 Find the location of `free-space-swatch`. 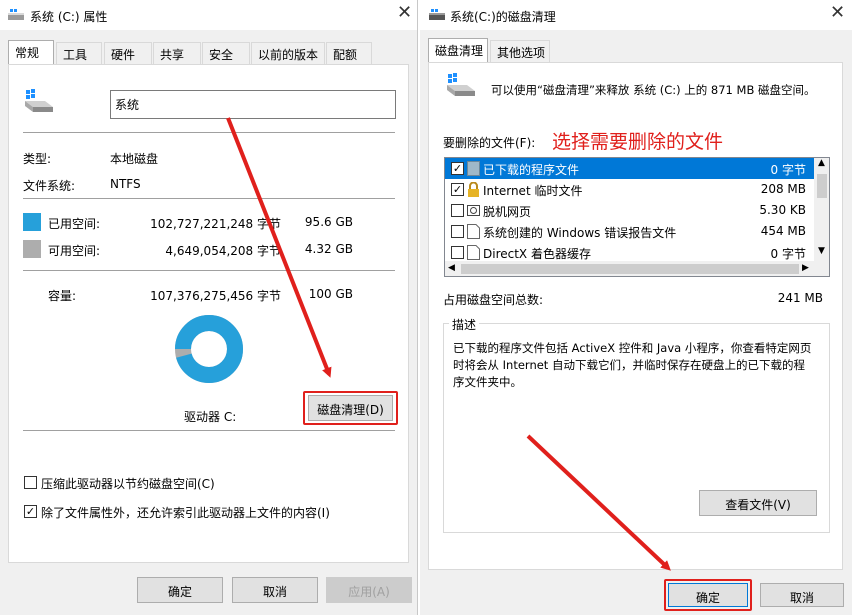

free-space-swatch is located at coordinates (32, 249).